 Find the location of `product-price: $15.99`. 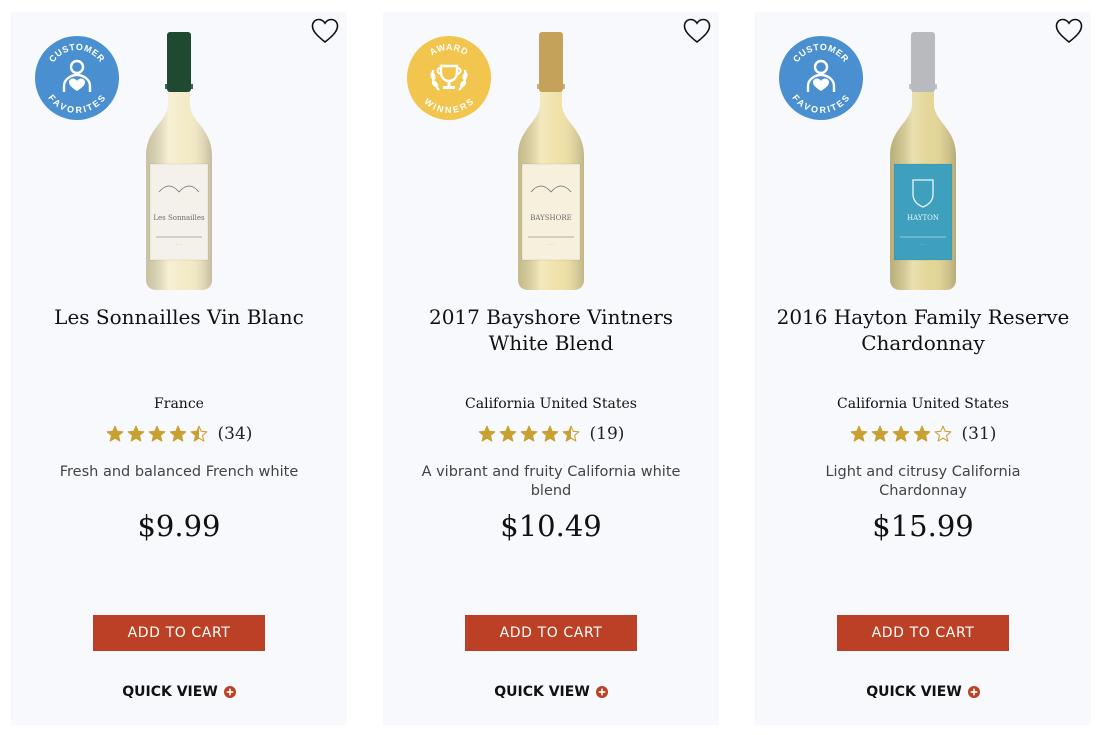

product-price: $15.99 is located at coordinates (923, 526).